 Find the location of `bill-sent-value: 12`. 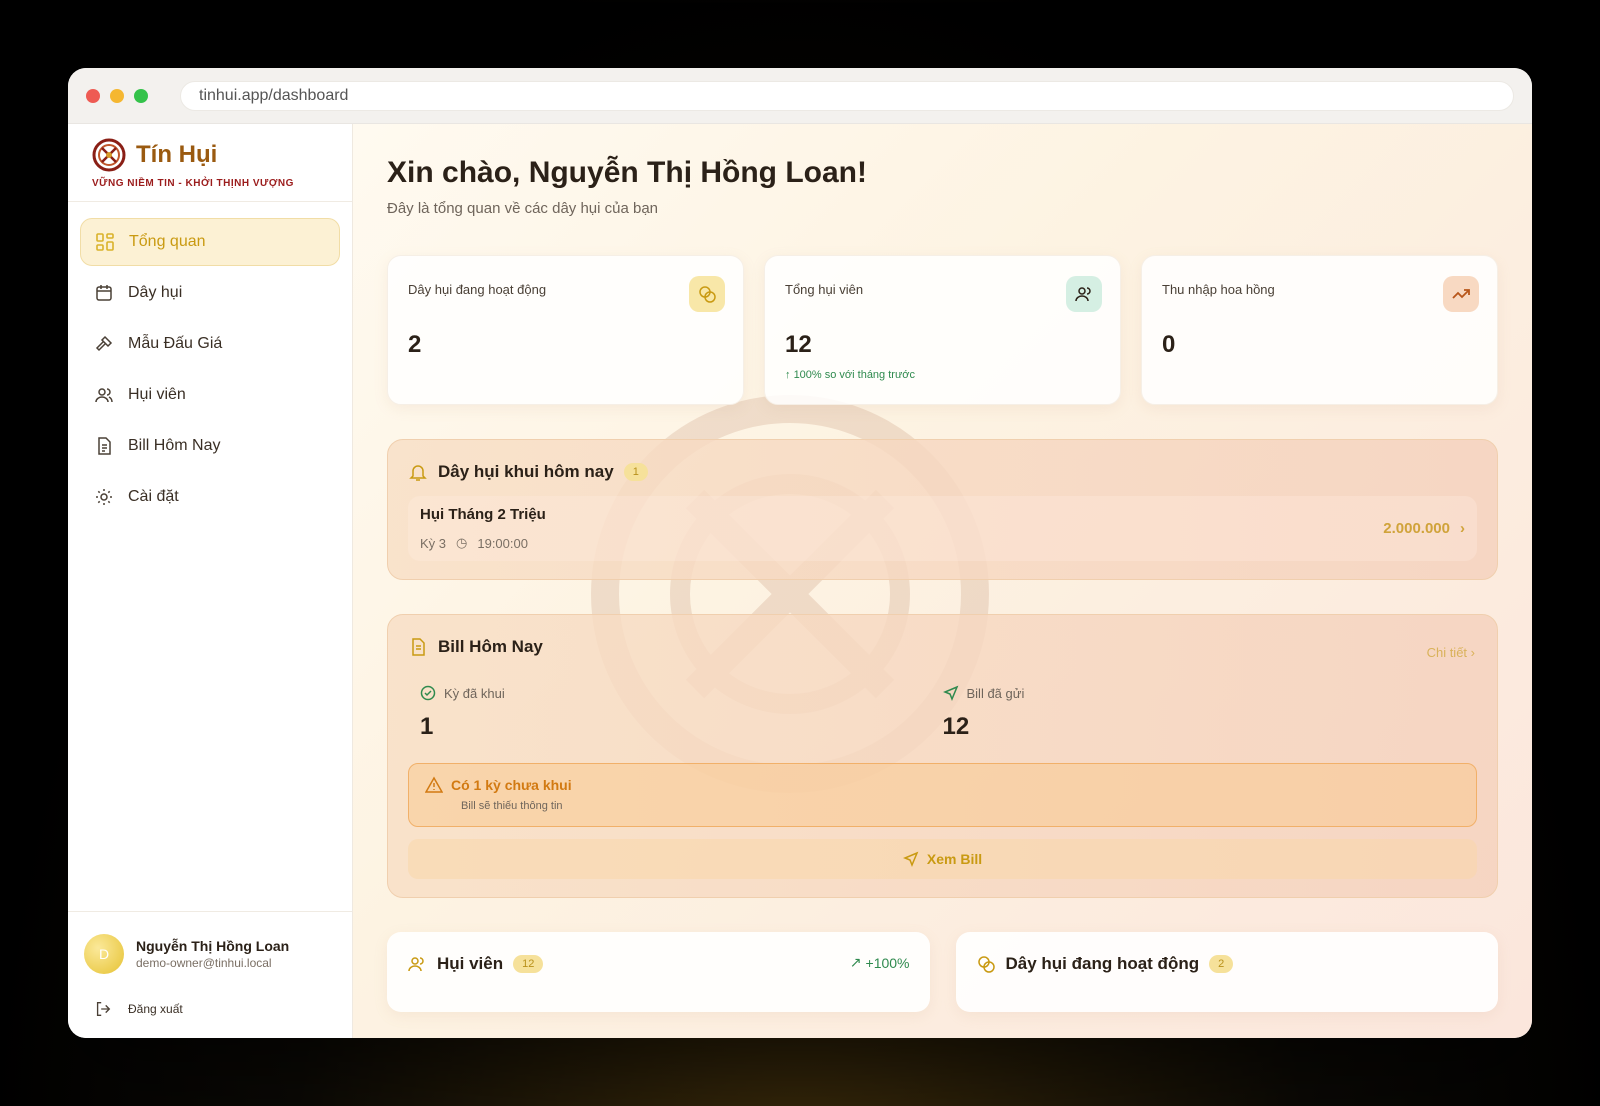

bill-sent-value: 12 is located at coordinates (956, 726).